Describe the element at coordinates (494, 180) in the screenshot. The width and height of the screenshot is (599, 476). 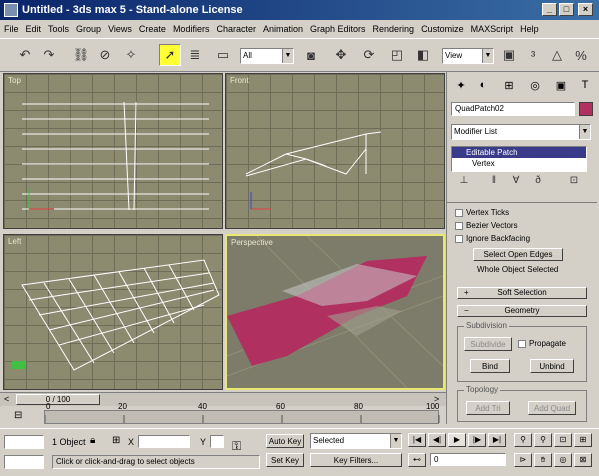
I see `show-end-result-icon: ‖` at that location.